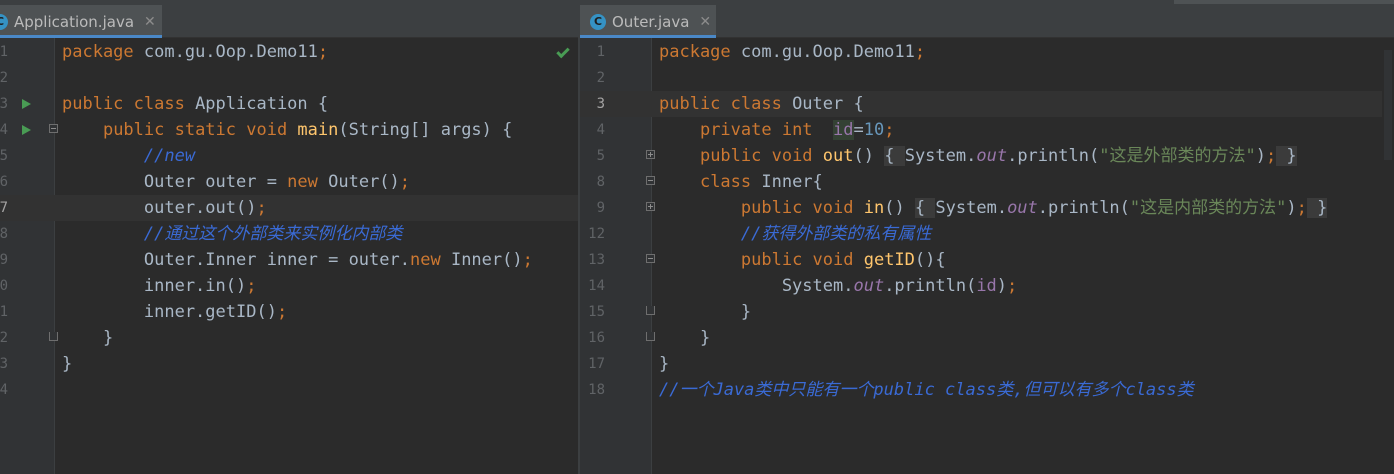  I want to click on code-text: outer.out();, so click(164, 208).